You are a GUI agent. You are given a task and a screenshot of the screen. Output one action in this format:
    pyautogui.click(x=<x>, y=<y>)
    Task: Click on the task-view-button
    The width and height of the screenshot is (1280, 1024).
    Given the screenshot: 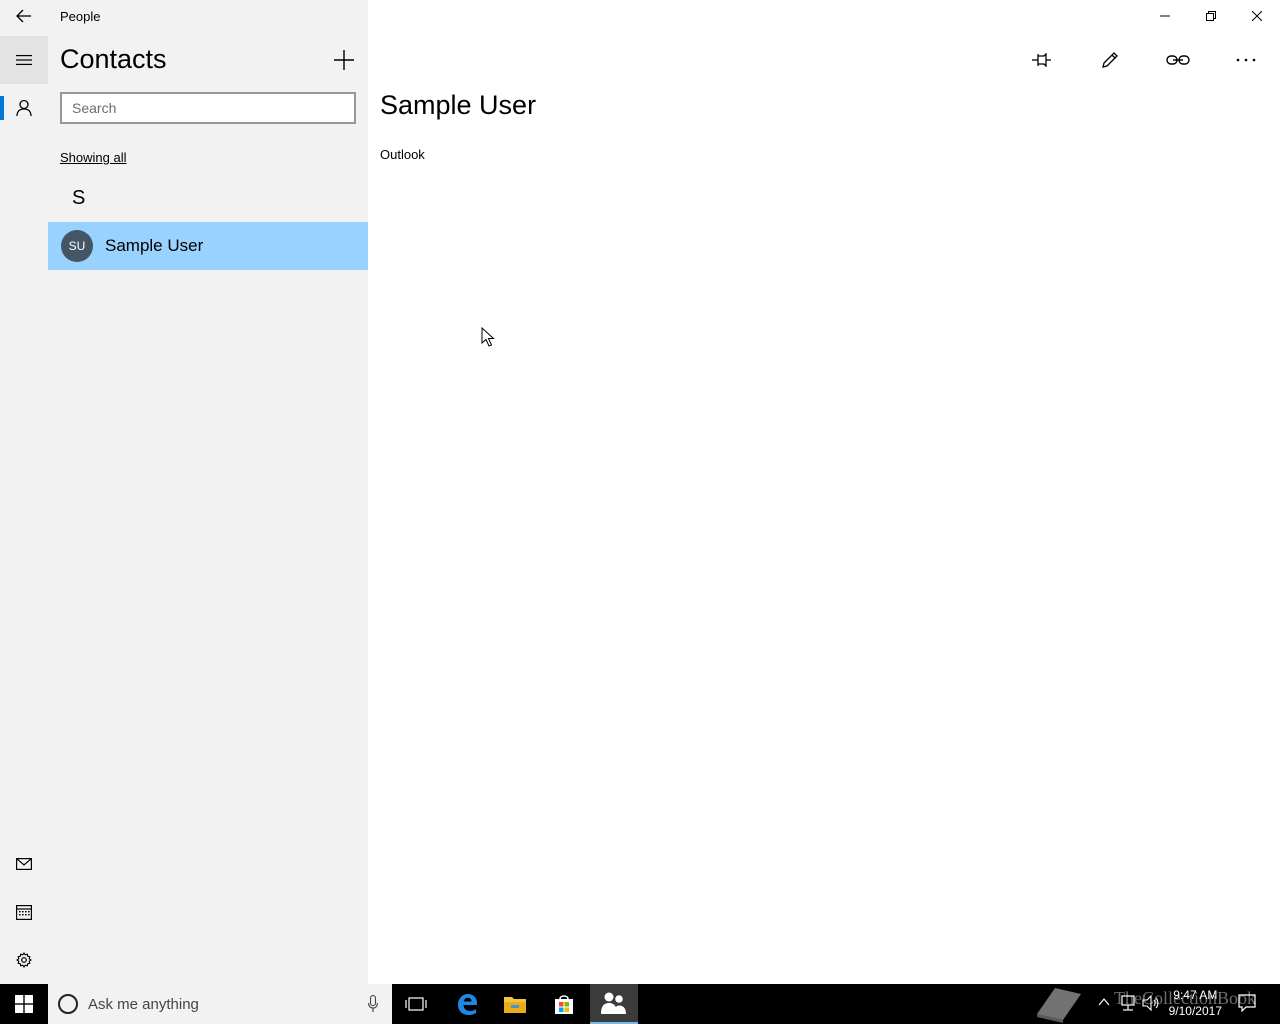 What is the action you would take?
    pyautogui.click(x=416, y=1004)
    